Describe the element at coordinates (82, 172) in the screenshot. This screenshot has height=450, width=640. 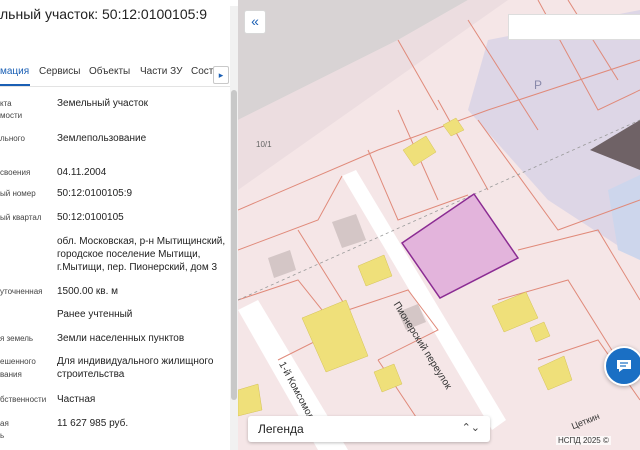
I see `field-value-date: 04.11.2004` at that location.